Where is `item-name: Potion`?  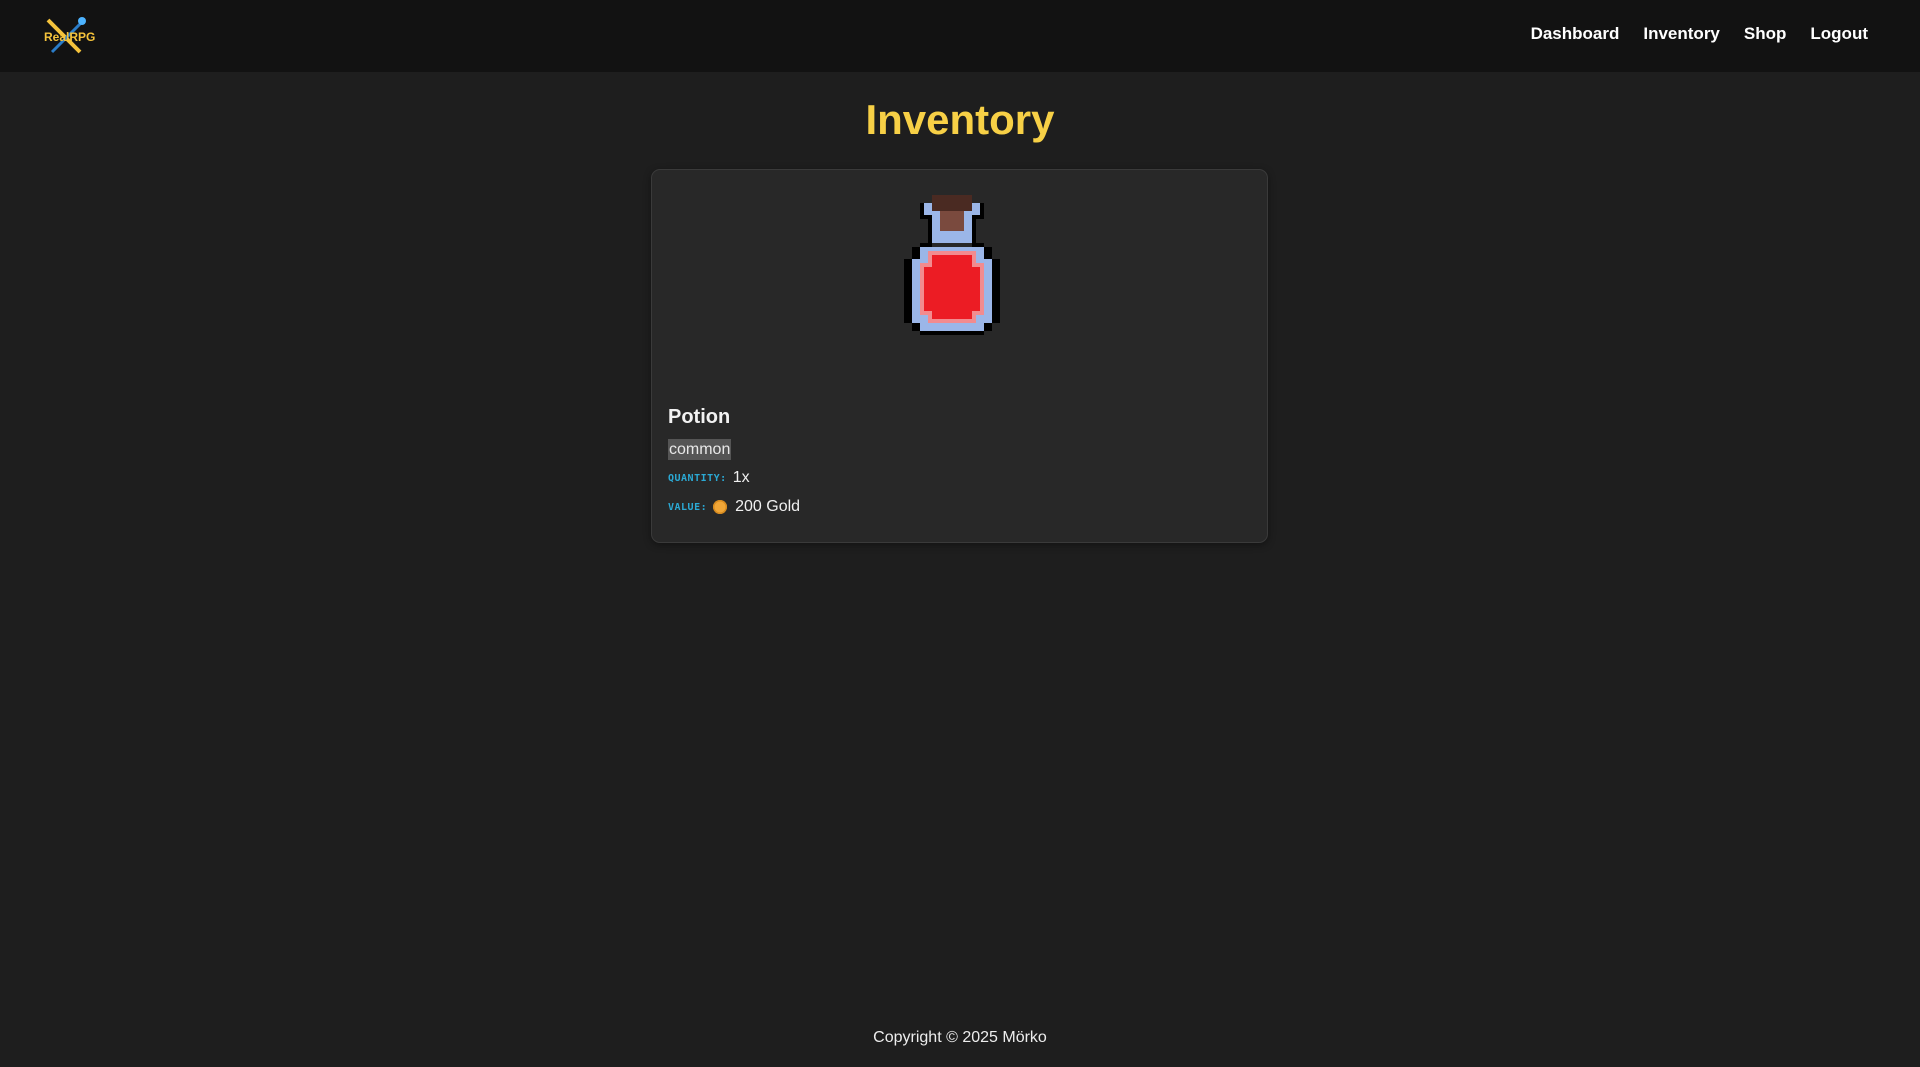
item-name: Potion is located at coordinates (699, 417).